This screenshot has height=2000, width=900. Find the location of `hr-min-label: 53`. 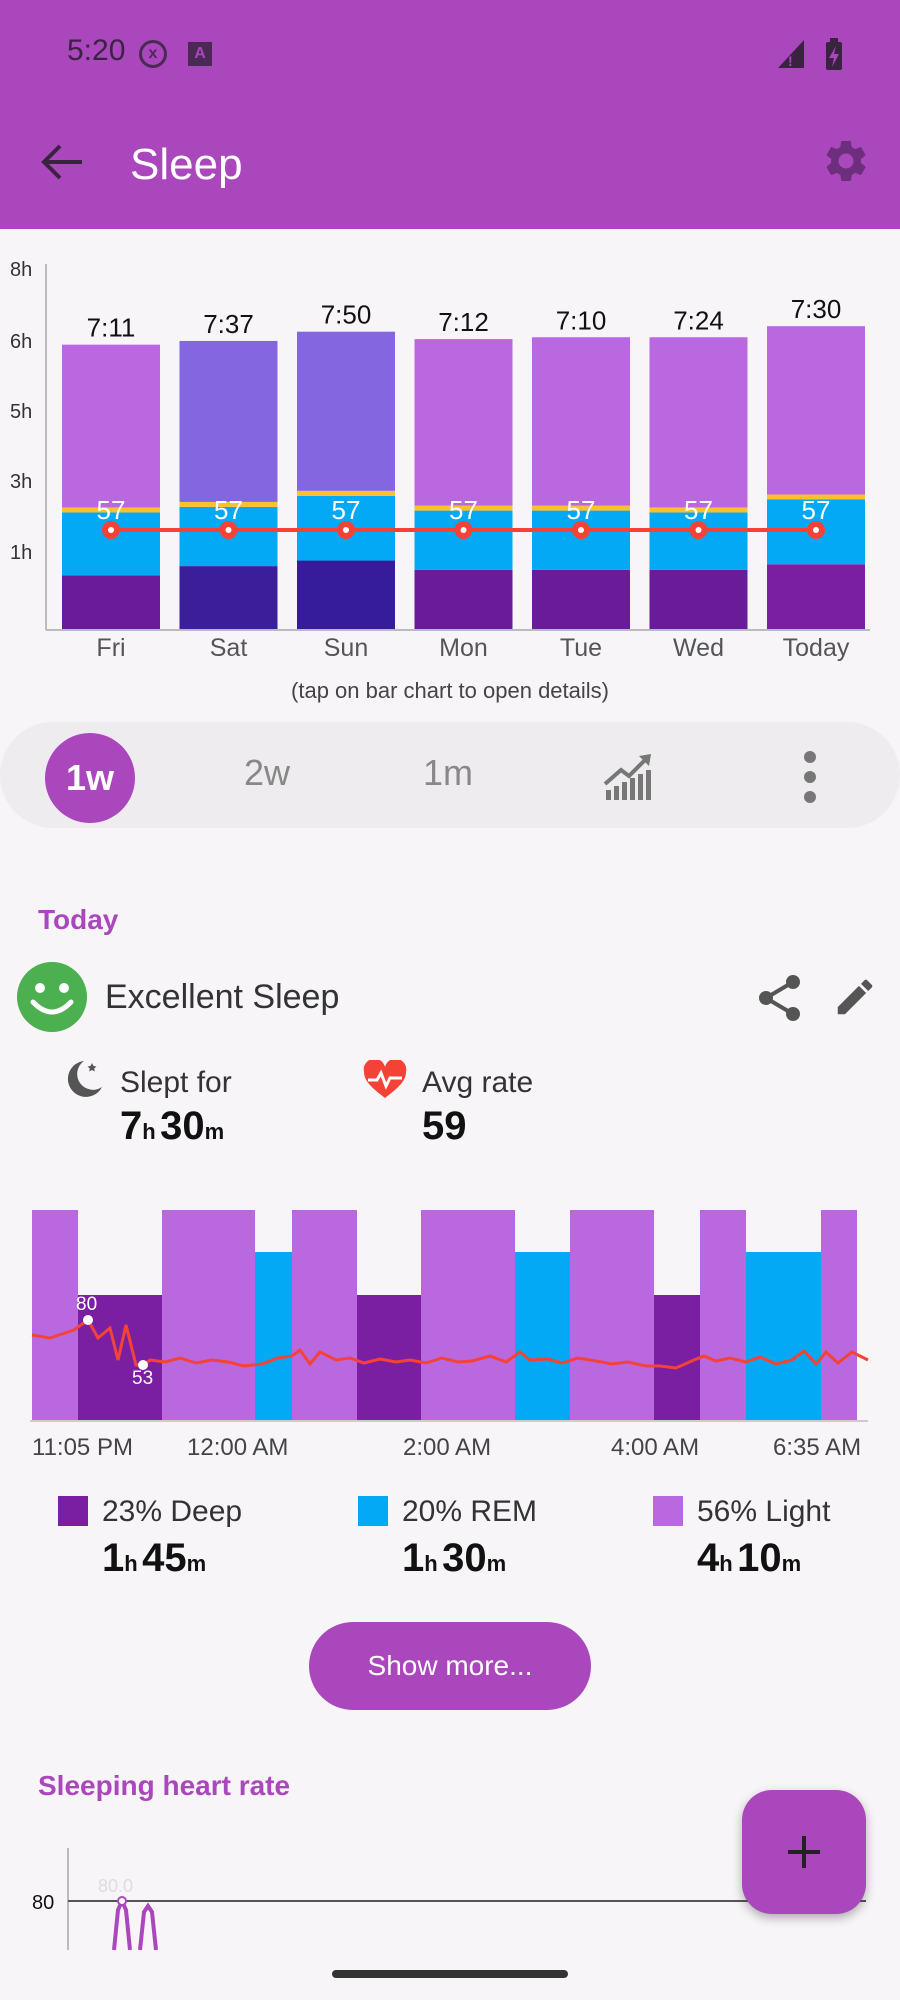

hr-min-label: 53 is located at coordinates (142, 1378).